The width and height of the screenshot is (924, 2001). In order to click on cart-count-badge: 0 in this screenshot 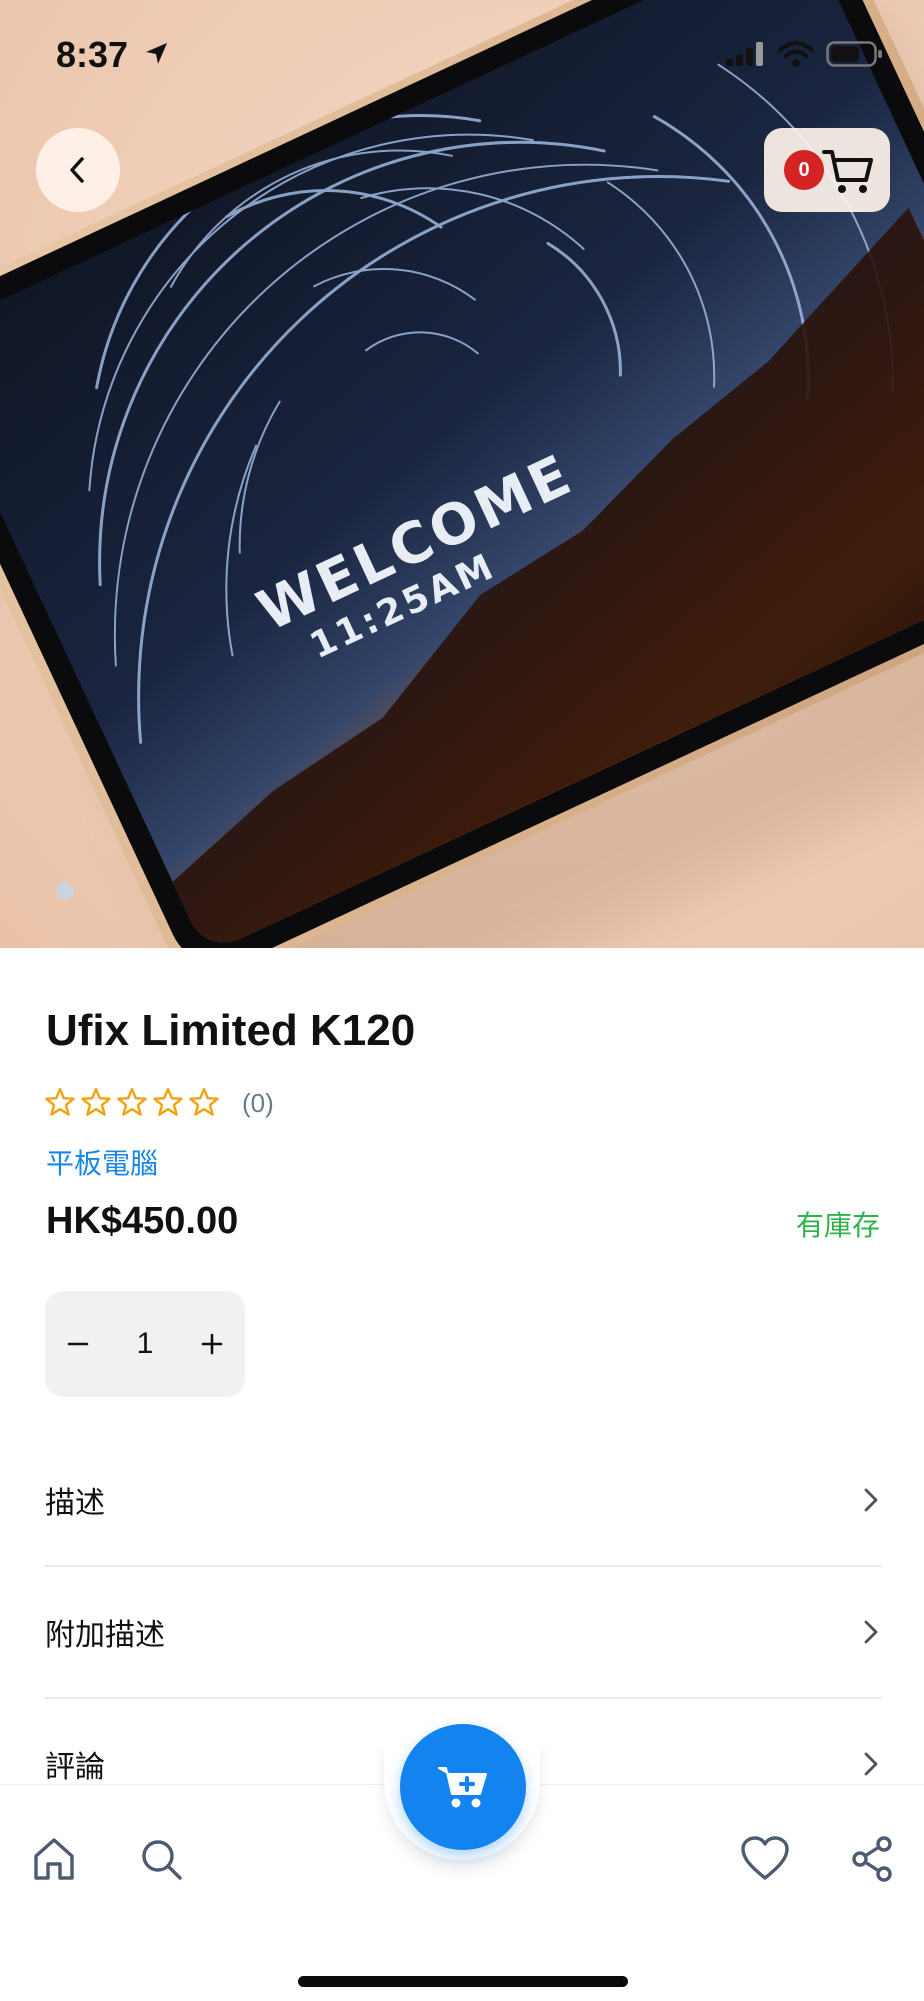, I will do `click(804, 170)`.